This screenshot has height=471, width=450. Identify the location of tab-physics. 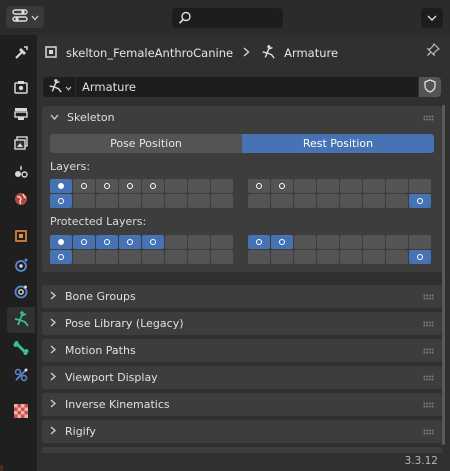
(21, 293).